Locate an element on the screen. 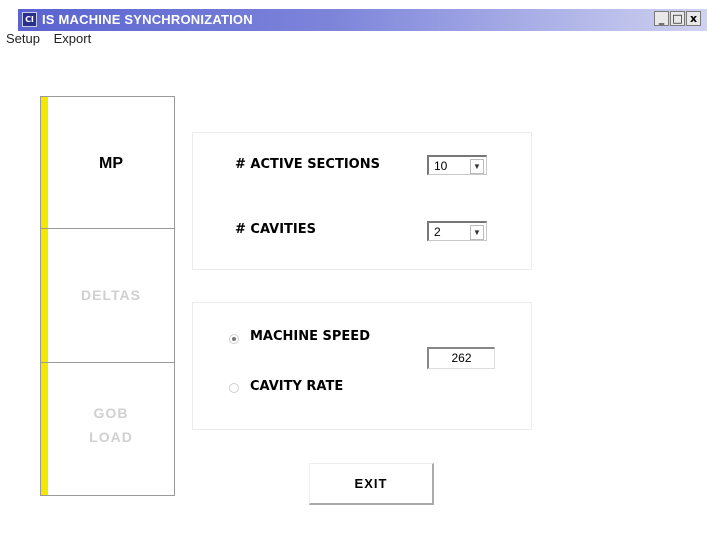 The image size is (707, 534). maximize-button: □ is located at coordinates (677, 18).